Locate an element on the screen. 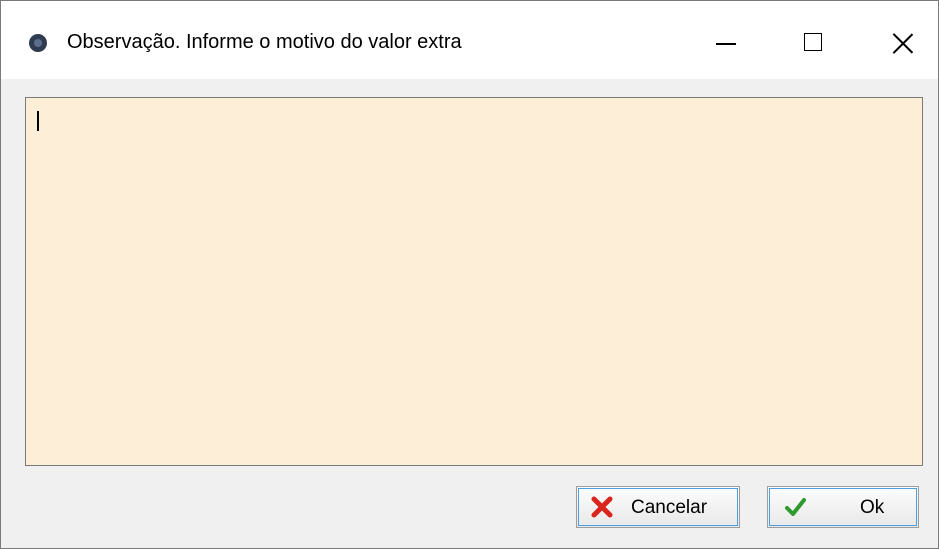 The height and width of the screenshot is (549, 939). maximize-button is located at coordinates (818, 40).